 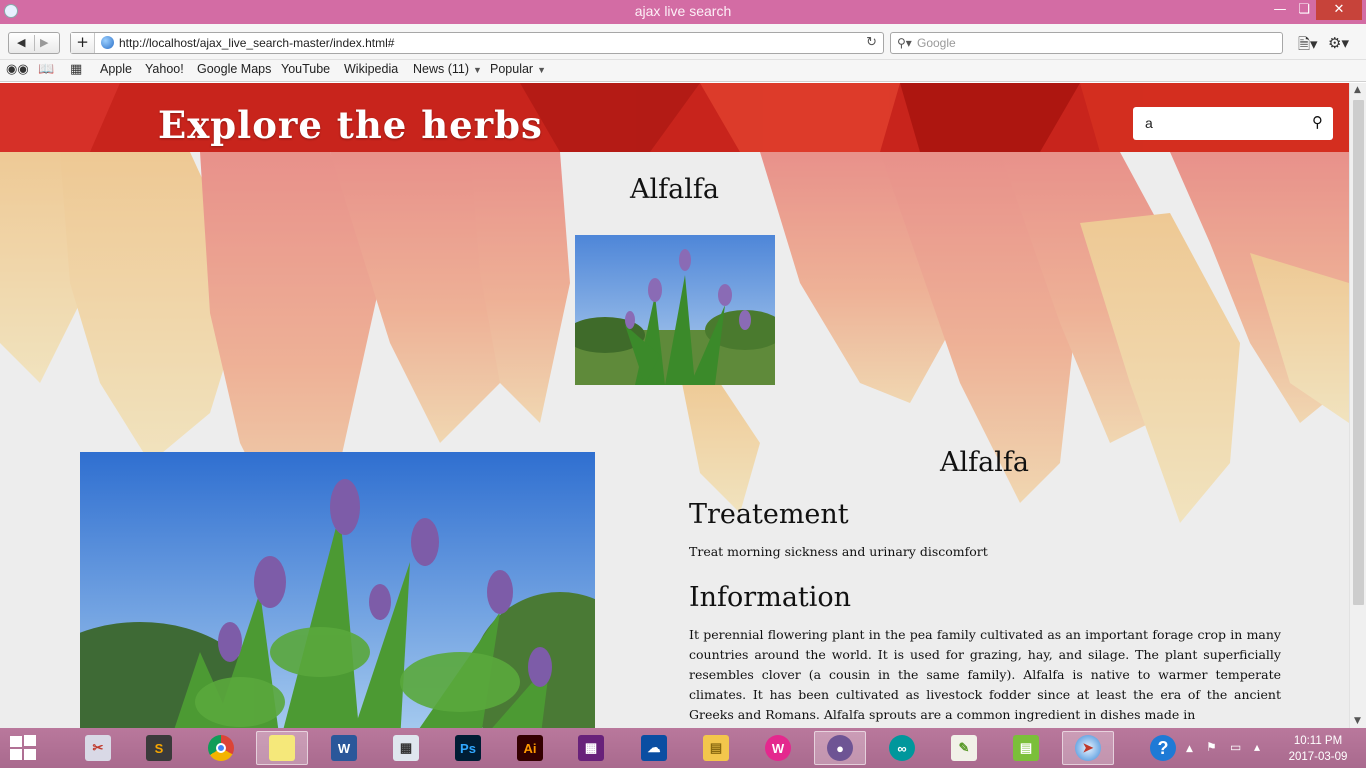 I want to click on taskbar-visual-studio: ▦, so click(x=591, y=748).